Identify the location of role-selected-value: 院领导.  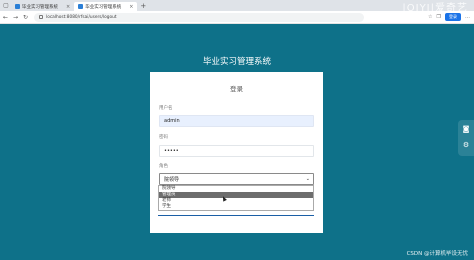
(172, 179).